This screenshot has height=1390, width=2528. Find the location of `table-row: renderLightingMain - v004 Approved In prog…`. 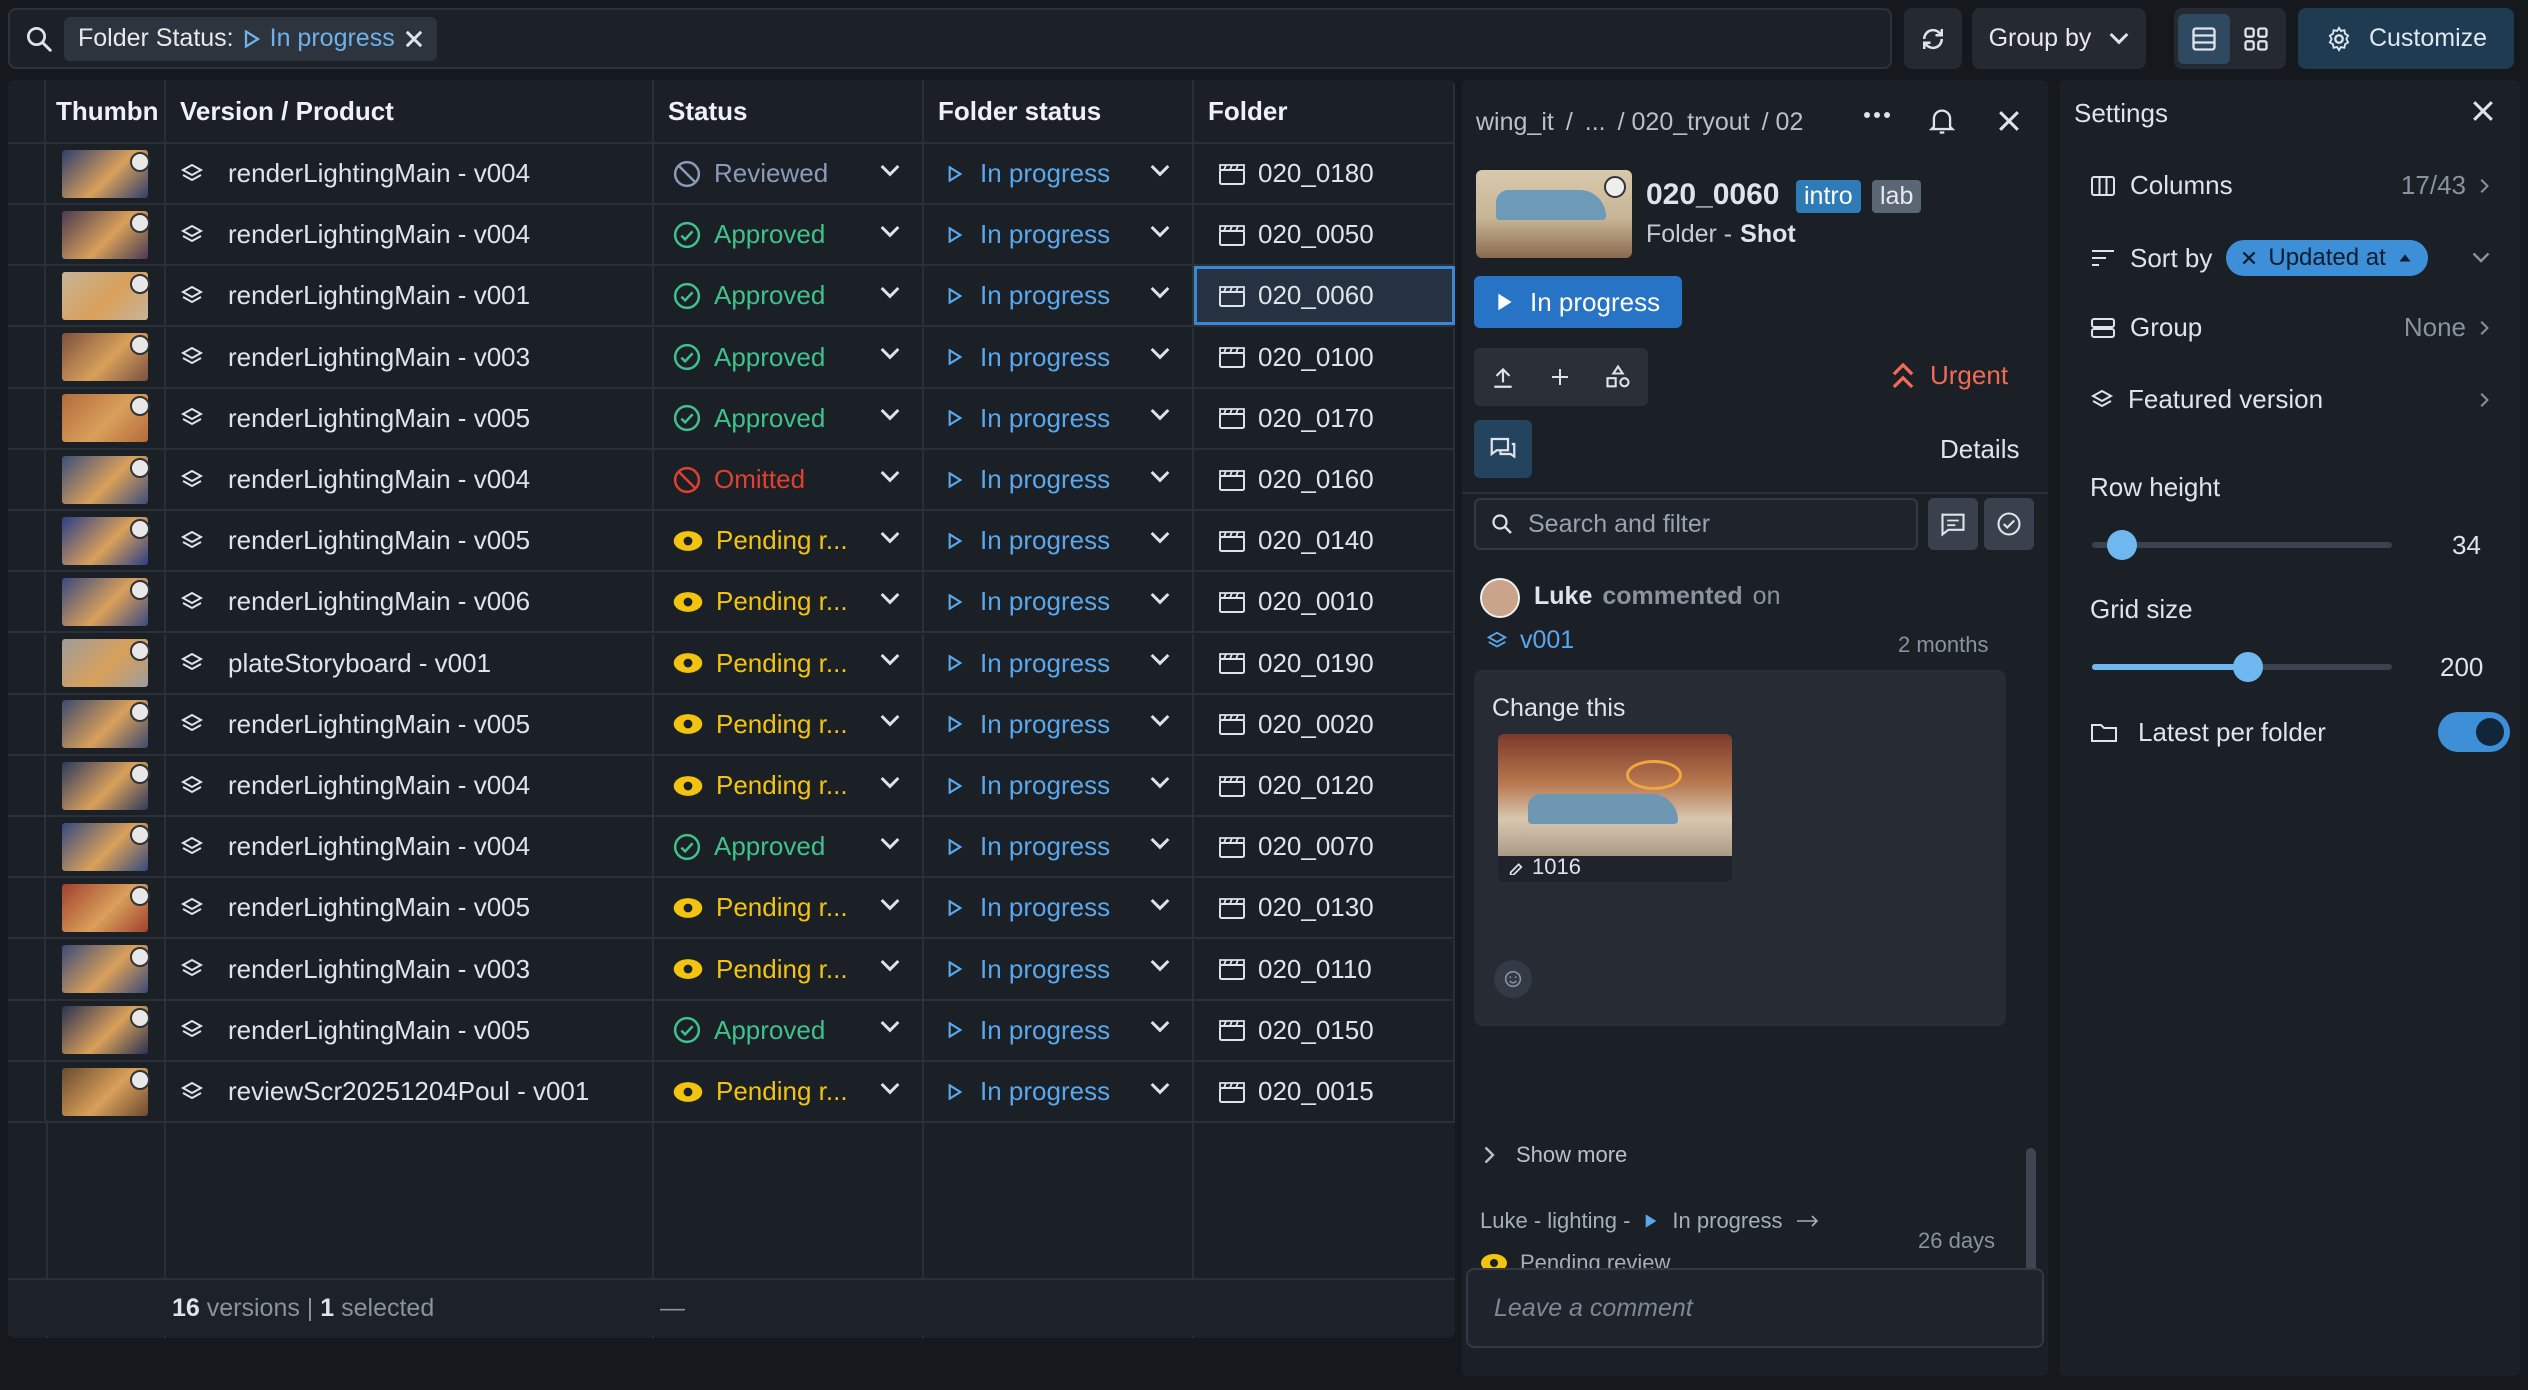

table-row: renderLightingMain - v004 Approved In prog… is located at coordinates (731, 848).